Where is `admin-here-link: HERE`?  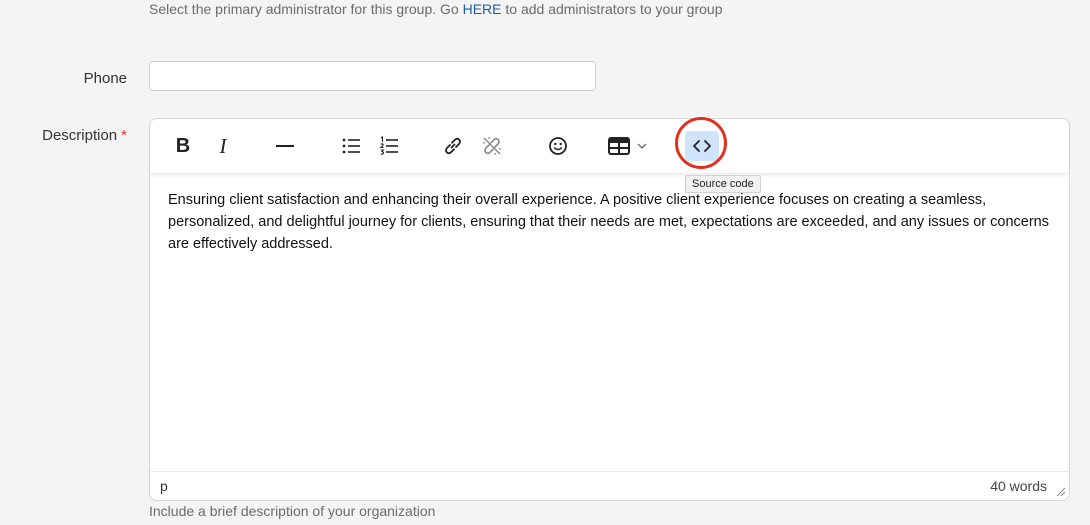
admin-here-link: HERE is located at coordinates (482, 9).